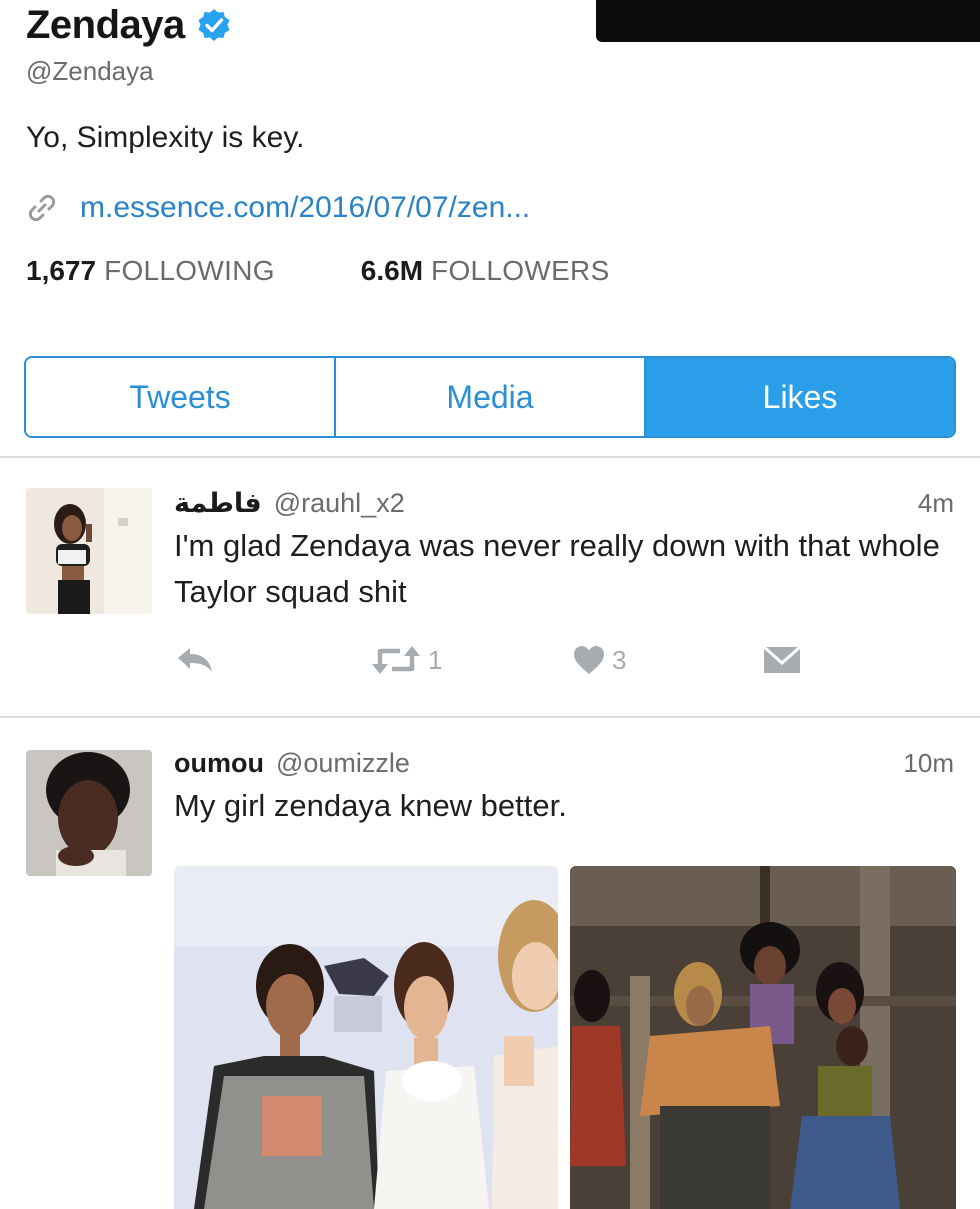  Describe the element at coordinates (435, 659) in the screenshot. I see `retweet-count: 1` at that location.